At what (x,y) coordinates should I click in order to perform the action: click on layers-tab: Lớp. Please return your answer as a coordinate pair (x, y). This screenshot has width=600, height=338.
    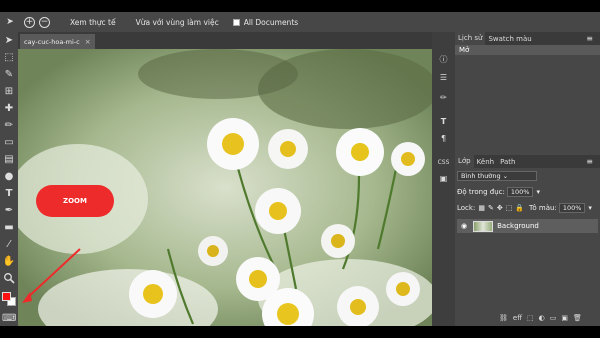
    Looking at the image, I should click on (464, 161).